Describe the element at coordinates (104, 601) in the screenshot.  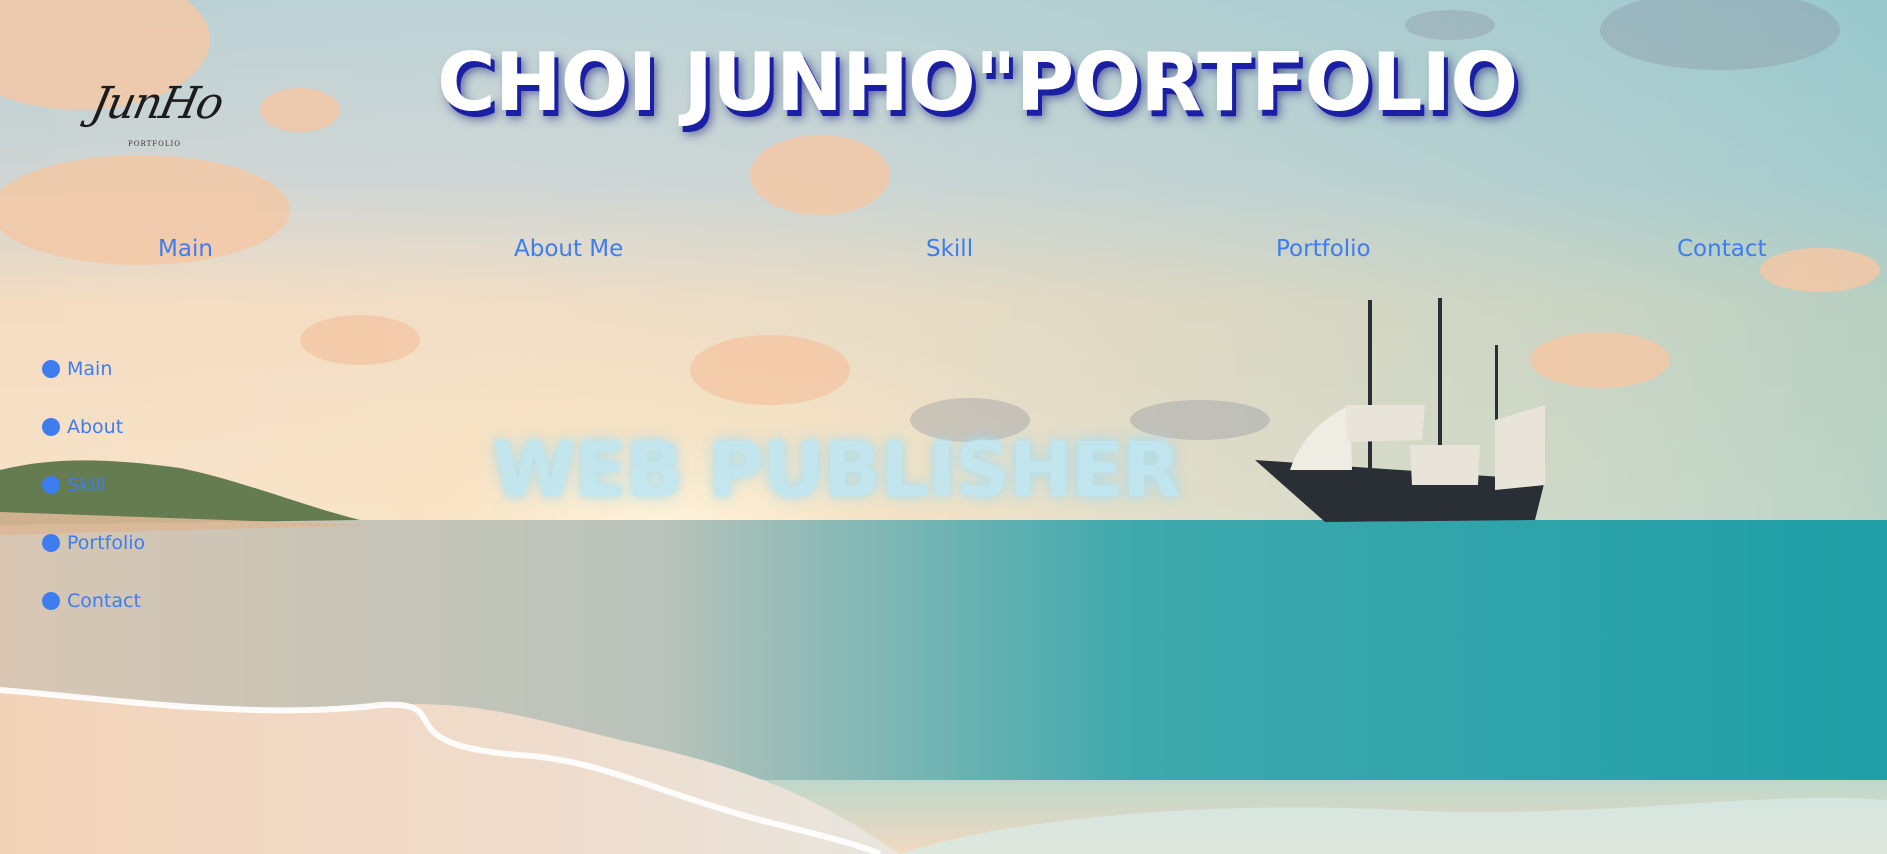
I see `side-nav-label: Contact` at that location.